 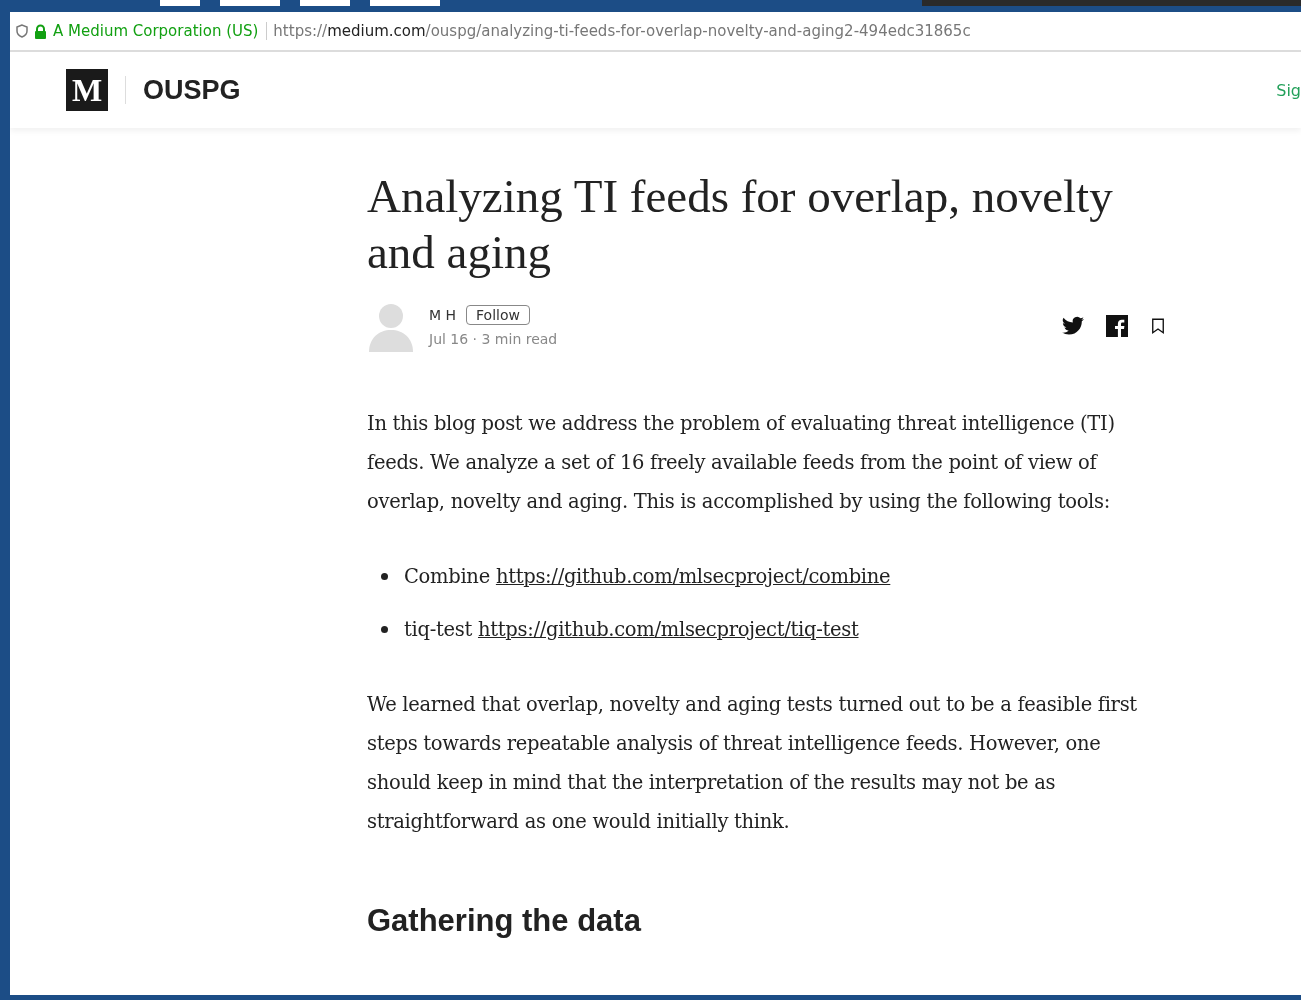 What do you see at coordinates (40, 31) in the screenshot?
I see `lock-icon` at bounding box center [40, 31].